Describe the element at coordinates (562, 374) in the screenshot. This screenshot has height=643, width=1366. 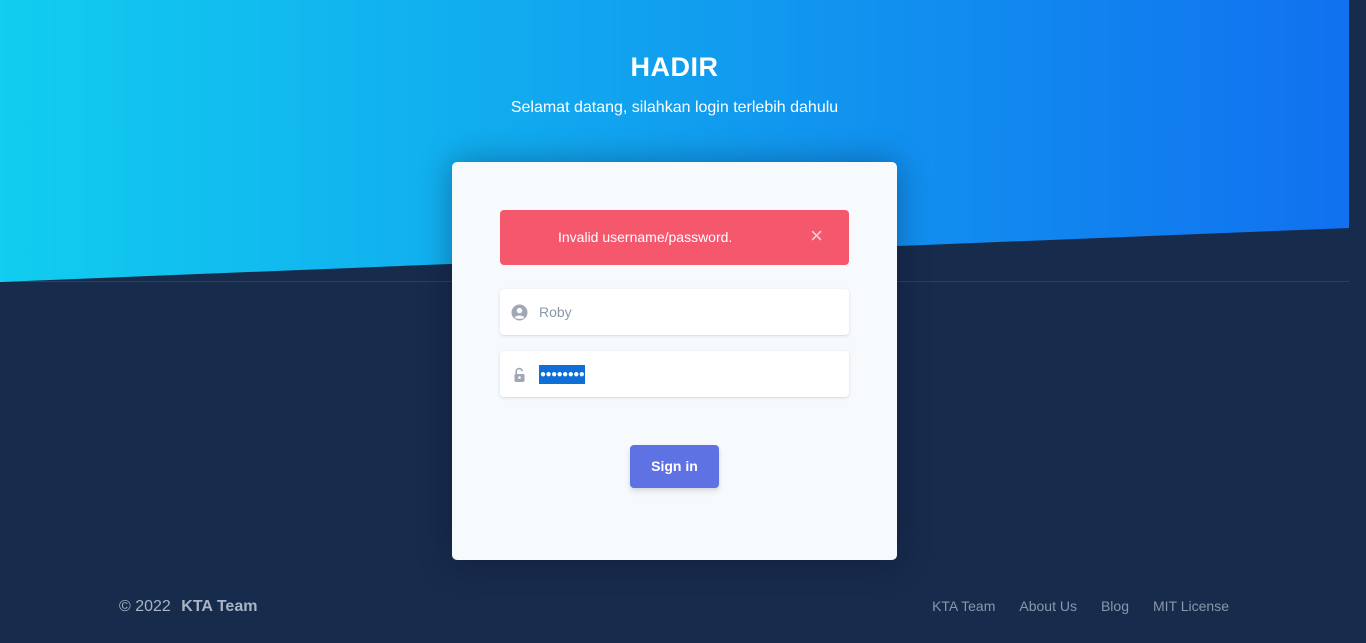
I see `password-input: ●●●●●●●●` at that location.